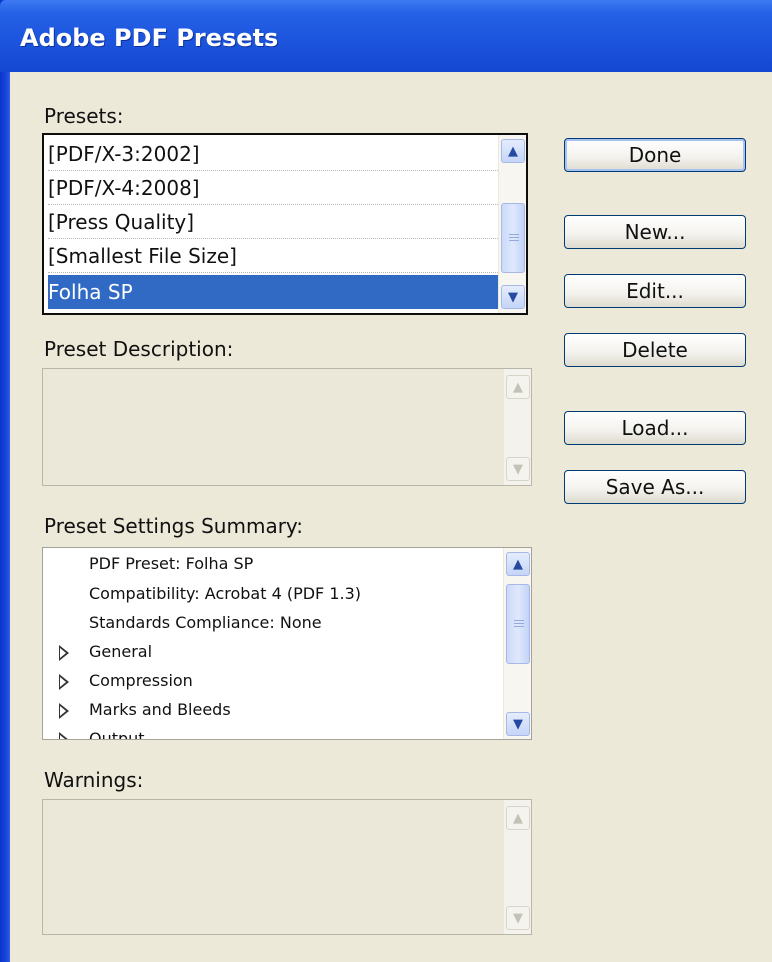 Image resolution: width=772 pixels, height=962 pixels. I want to click on presets-label: Presets:, so click(84, 116).